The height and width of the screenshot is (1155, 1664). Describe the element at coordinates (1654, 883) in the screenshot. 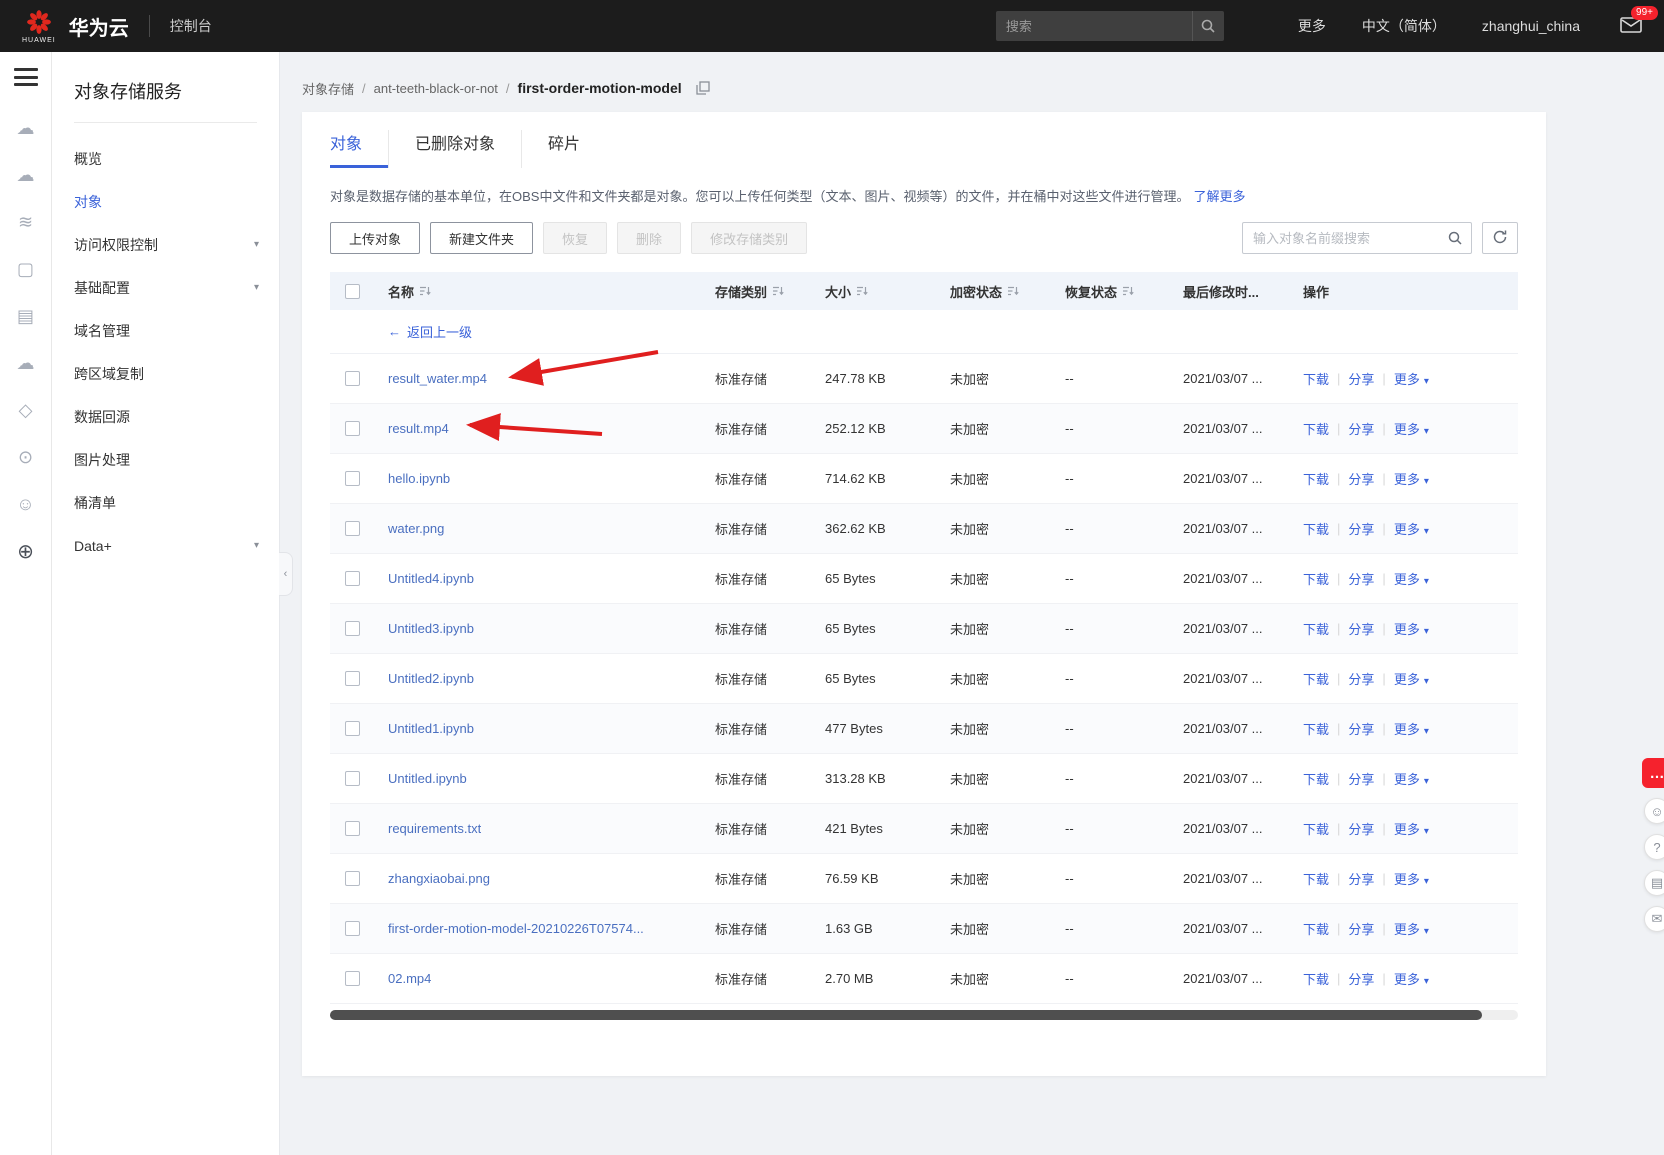

I see `survey-doc-icon: ▤` at that location.